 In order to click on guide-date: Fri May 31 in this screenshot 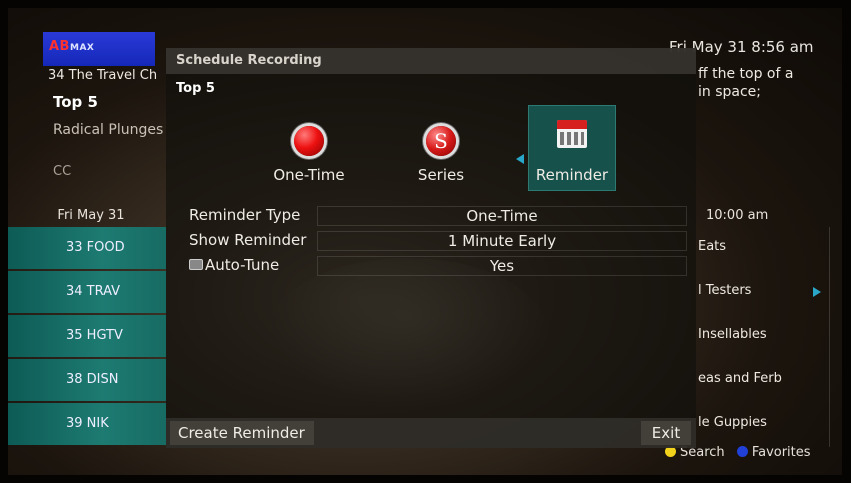, I will do `click(91, 215)`.